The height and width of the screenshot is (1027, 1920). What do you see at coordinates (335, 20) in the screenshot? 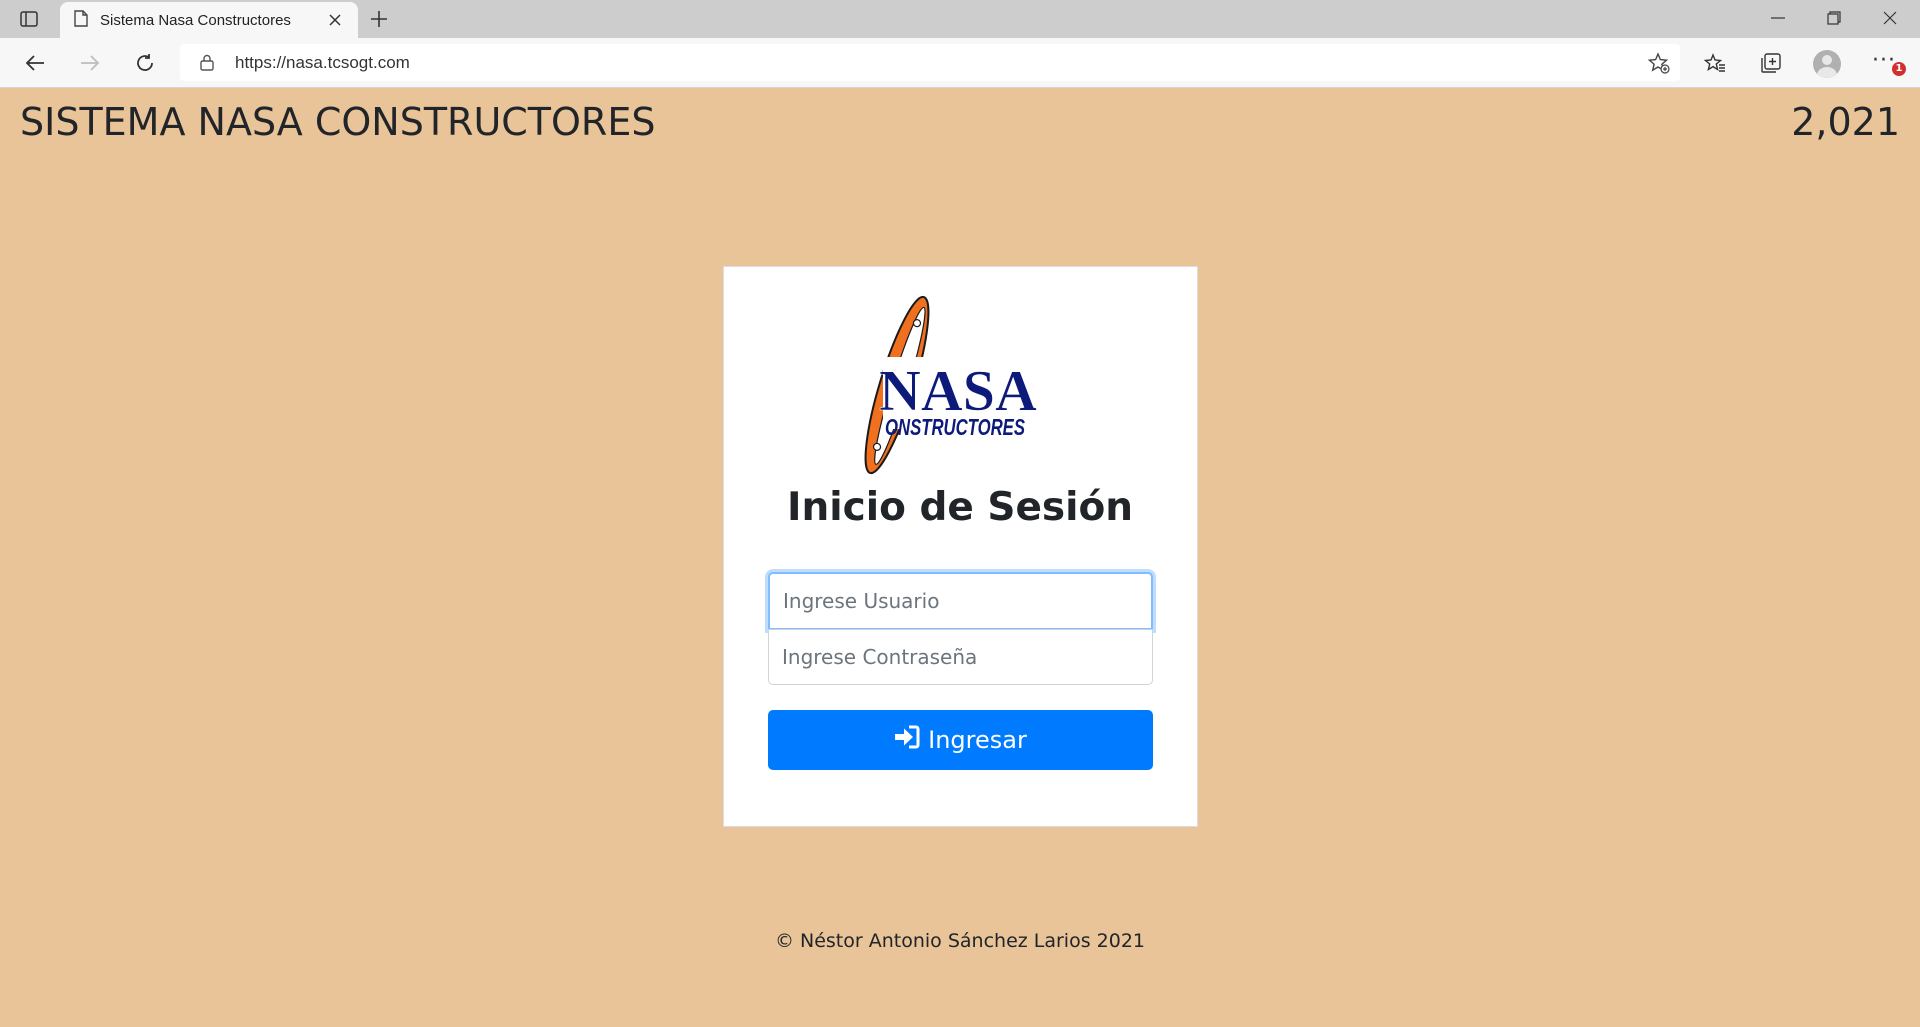
I see `close-tab-icon` at bounding box center [335, 20].